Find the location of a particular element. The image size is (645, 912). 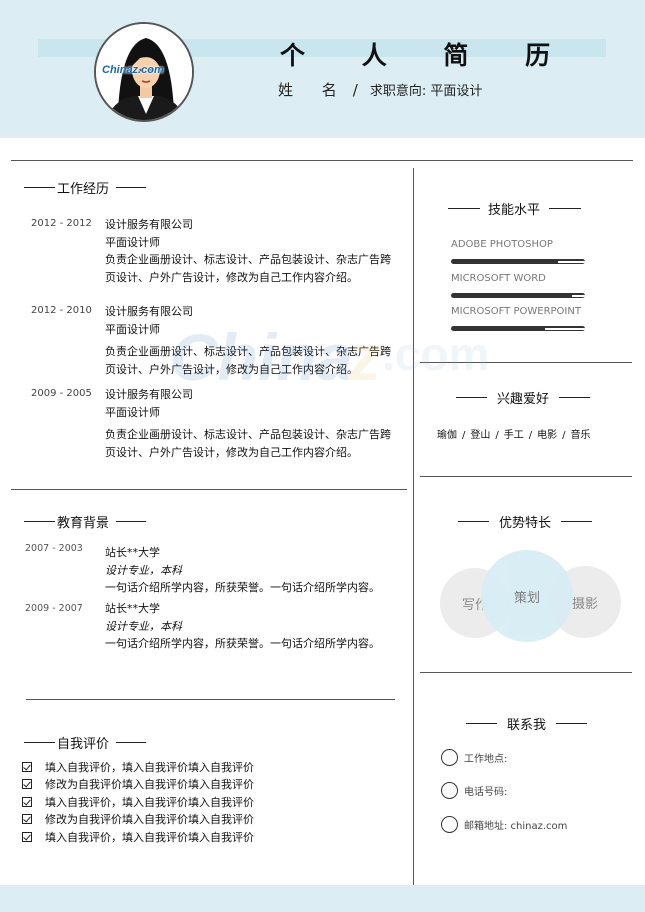

hobby-item: 音乐 is located at coordinates (580, 435).